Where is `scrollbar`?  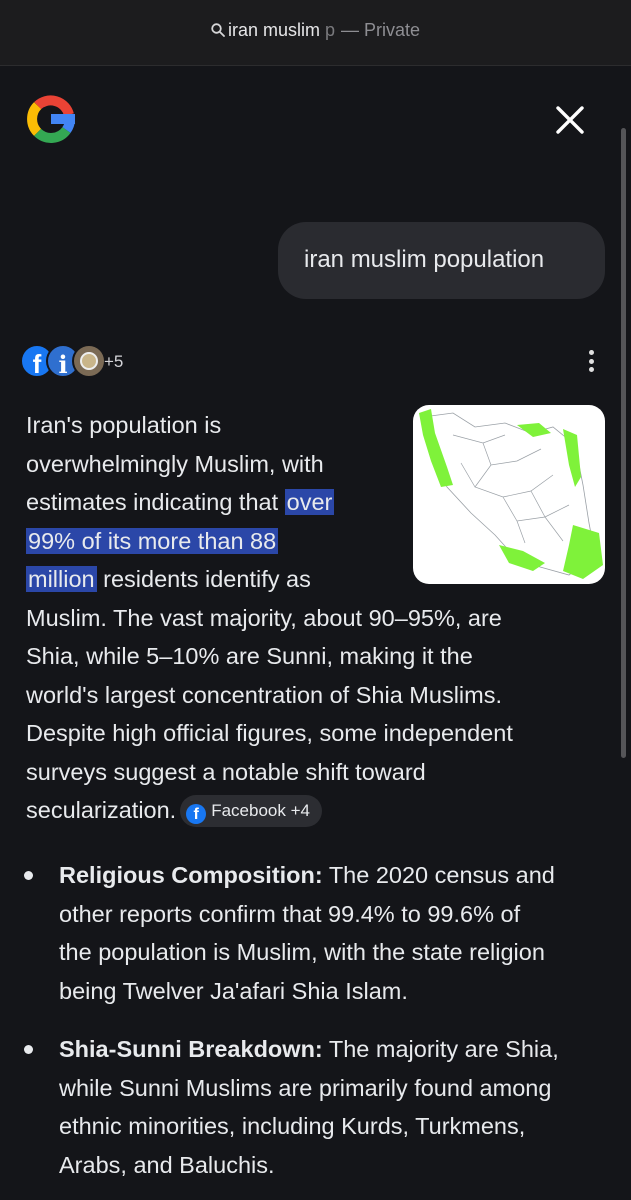 scrollbar is located at coordinates (623, 443).